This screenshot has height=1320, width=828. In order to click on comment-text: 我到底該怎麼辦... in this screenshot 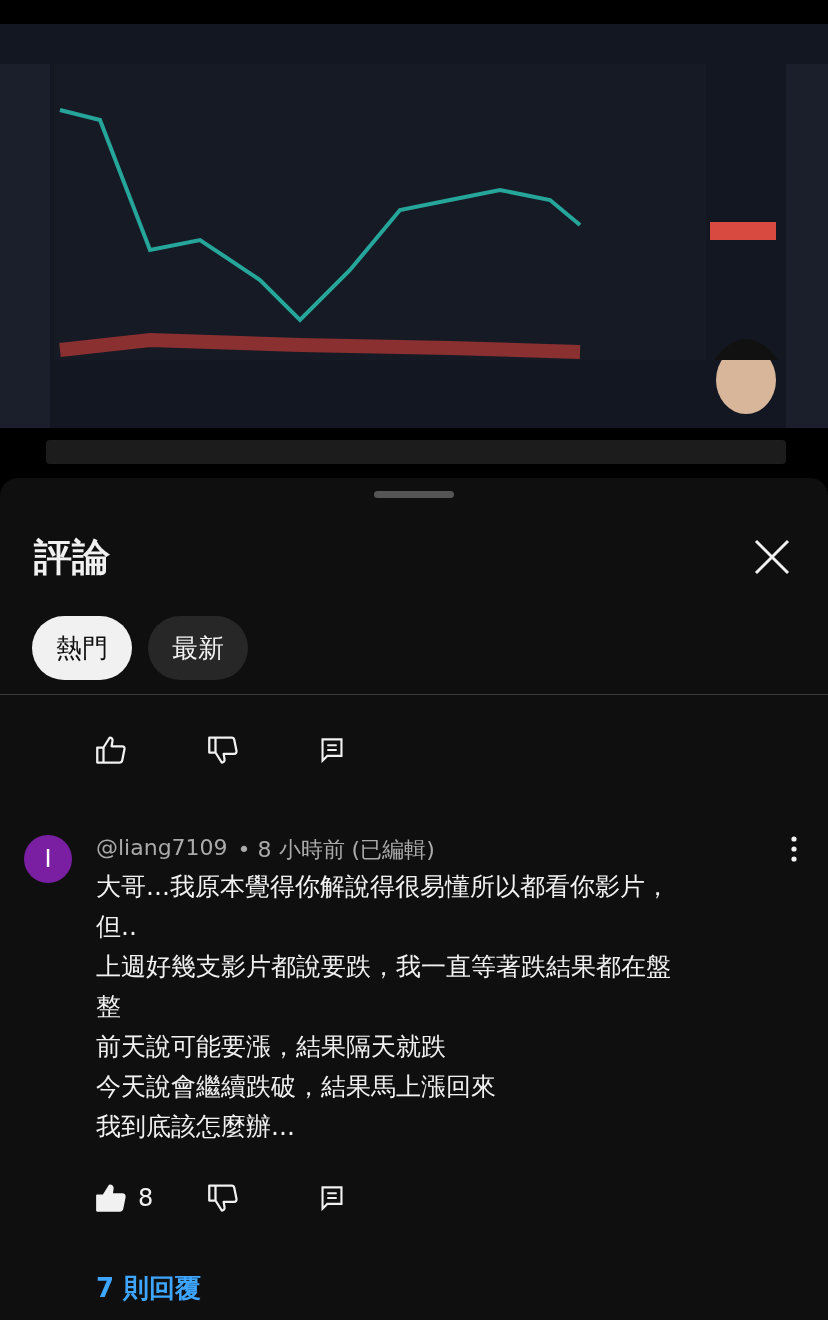, I will do `click(196, 1127)`.